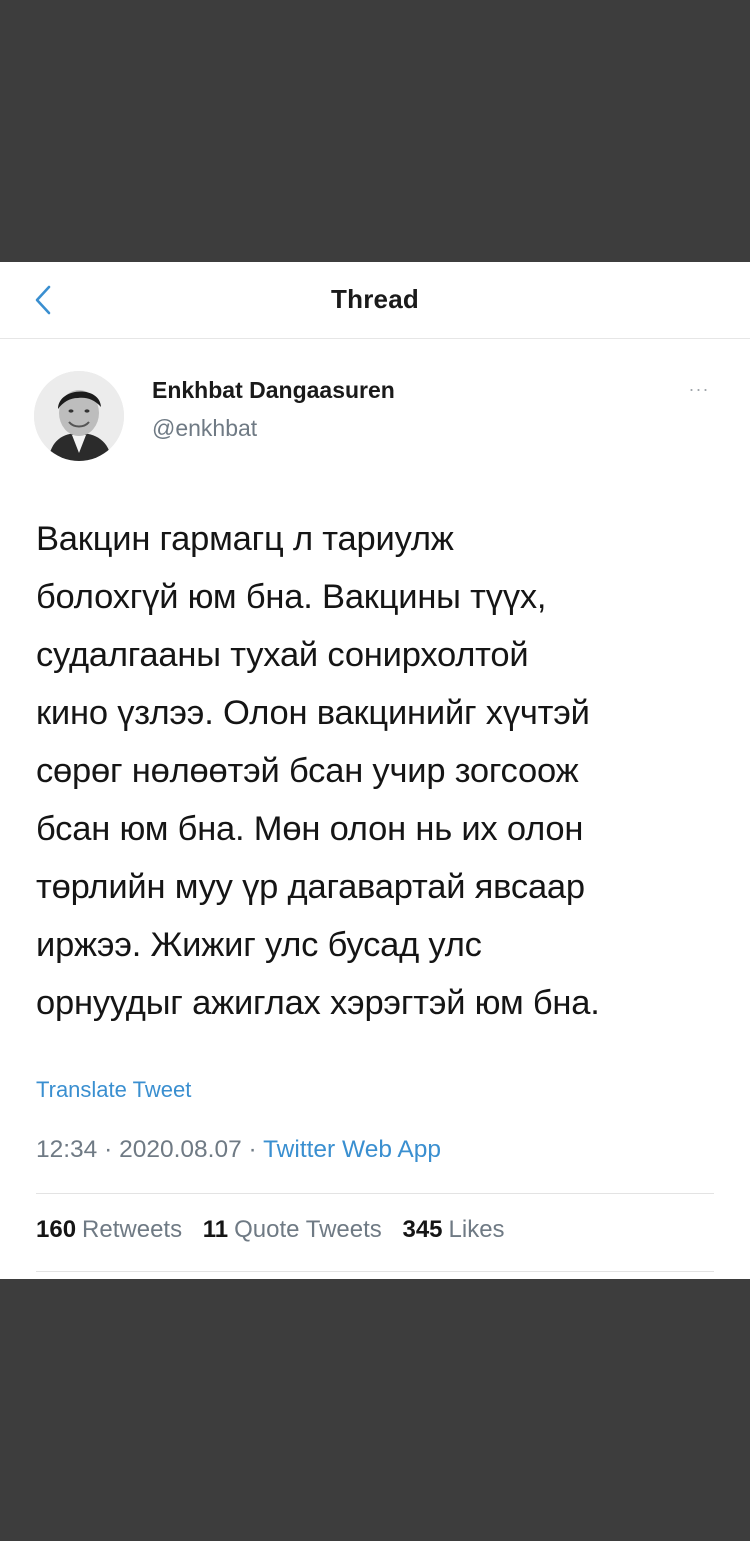 This screenshot has width=750, height=1541. I want to click on retweets-label: Retweets, so click(132, 1229).